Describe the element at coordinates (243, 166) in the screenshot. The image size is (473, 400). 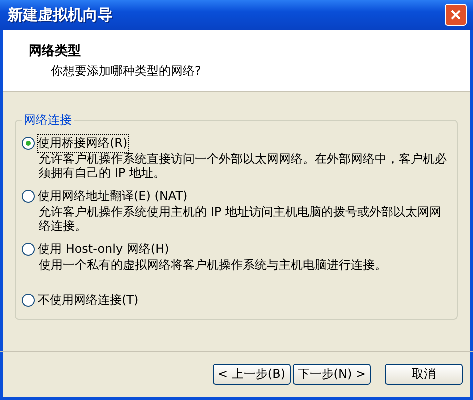
I see `option-description: 允许客户机操作系统直接访问一个外部以太网网络。在外部网络中，客户机必须拥有自己的 IP 地址。` at that location.